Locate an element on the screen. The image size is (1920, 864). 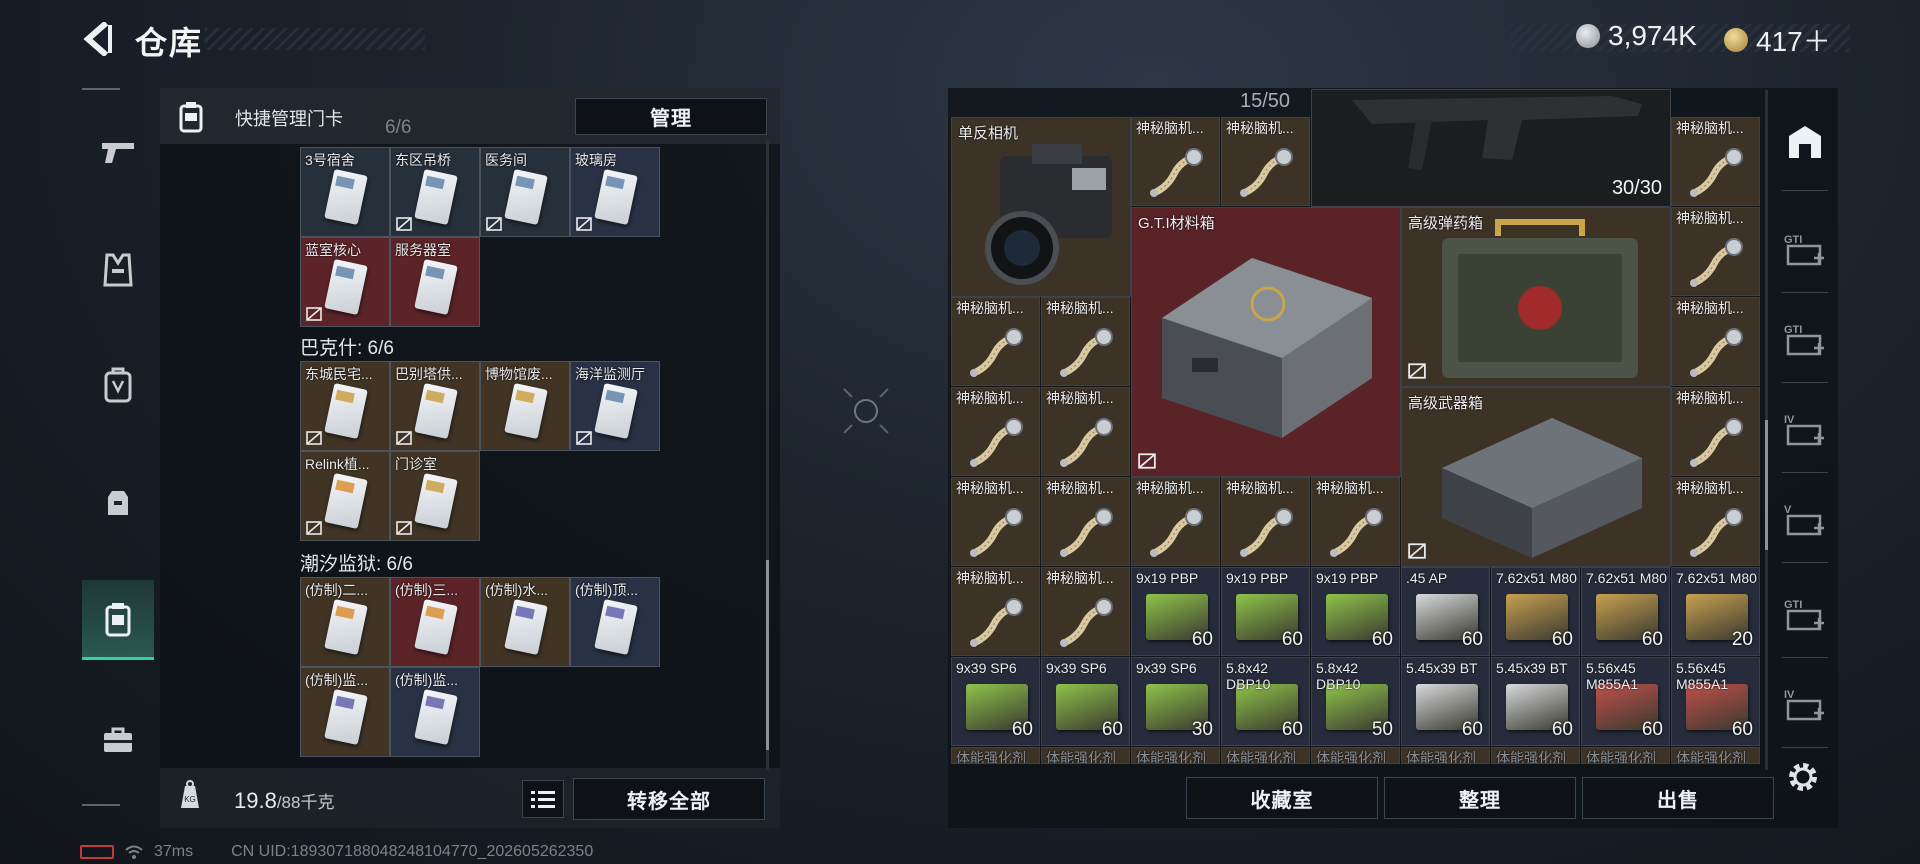
sell-button: 出售 is located at coordinates (1678, 798).